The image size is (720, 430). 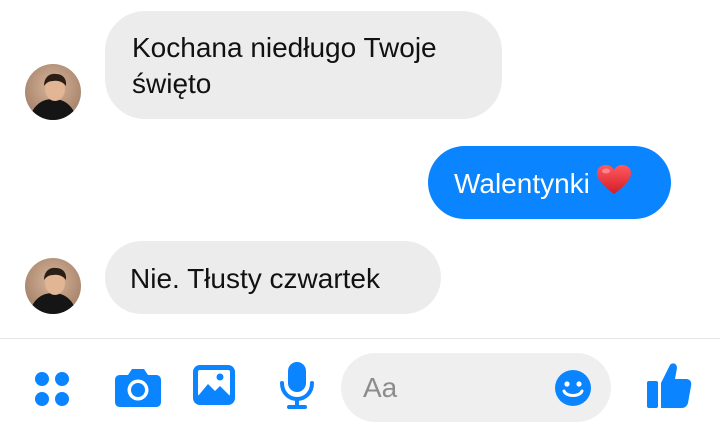 What do you see at coordinates (138, 387) in the screenshot?
I see `camera-icon` at bounding box center [138, 387].